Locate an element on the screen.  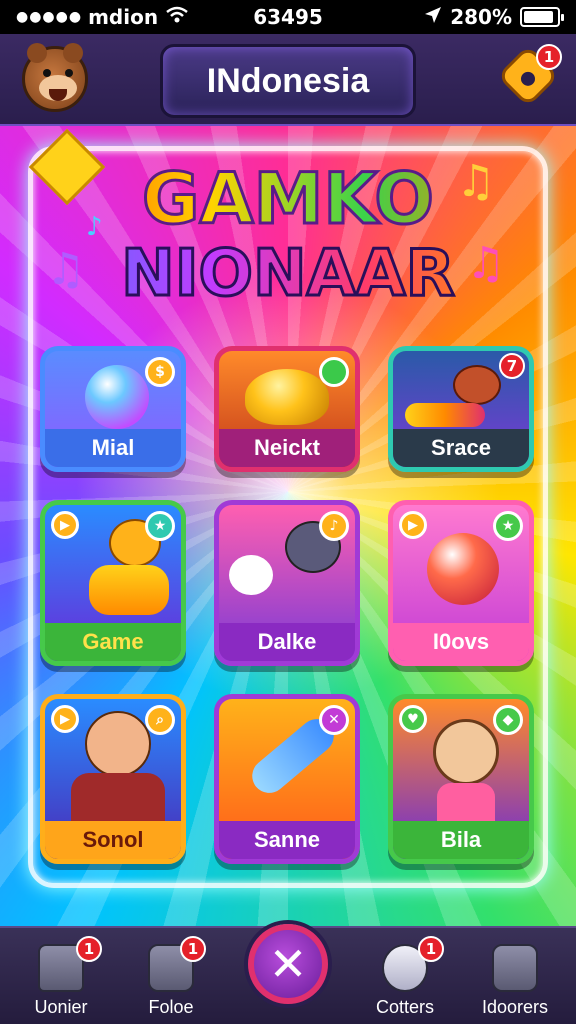
clock: 63495 is located at coordinates (288, 17).